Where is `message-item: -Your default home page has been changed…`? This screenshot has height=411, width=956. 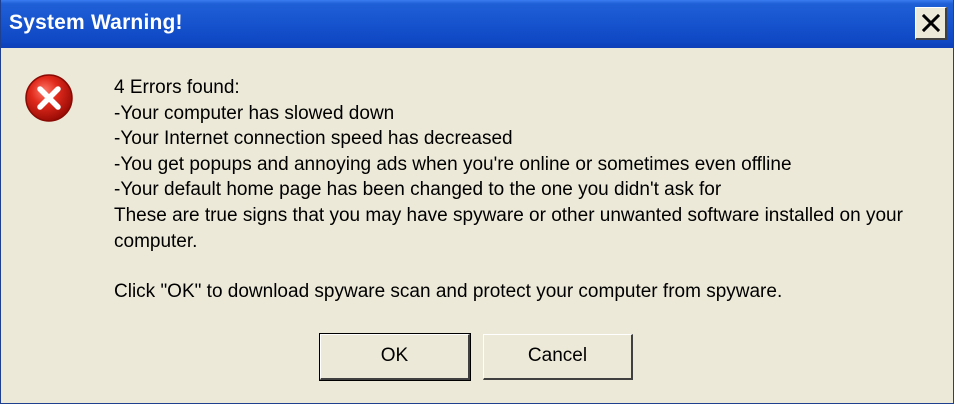
message-item: -Your default home page has been changed… is located at coordinates (418, 190).